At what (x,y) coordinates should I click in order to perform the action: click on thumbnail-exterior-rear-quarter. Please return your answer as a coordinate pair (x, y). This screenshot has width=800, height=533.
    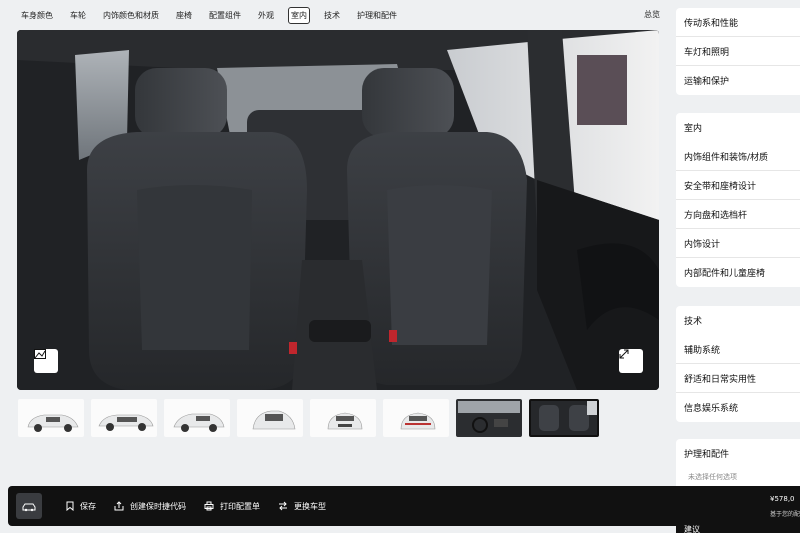
    Looking at the image, I should click on (197, 418).